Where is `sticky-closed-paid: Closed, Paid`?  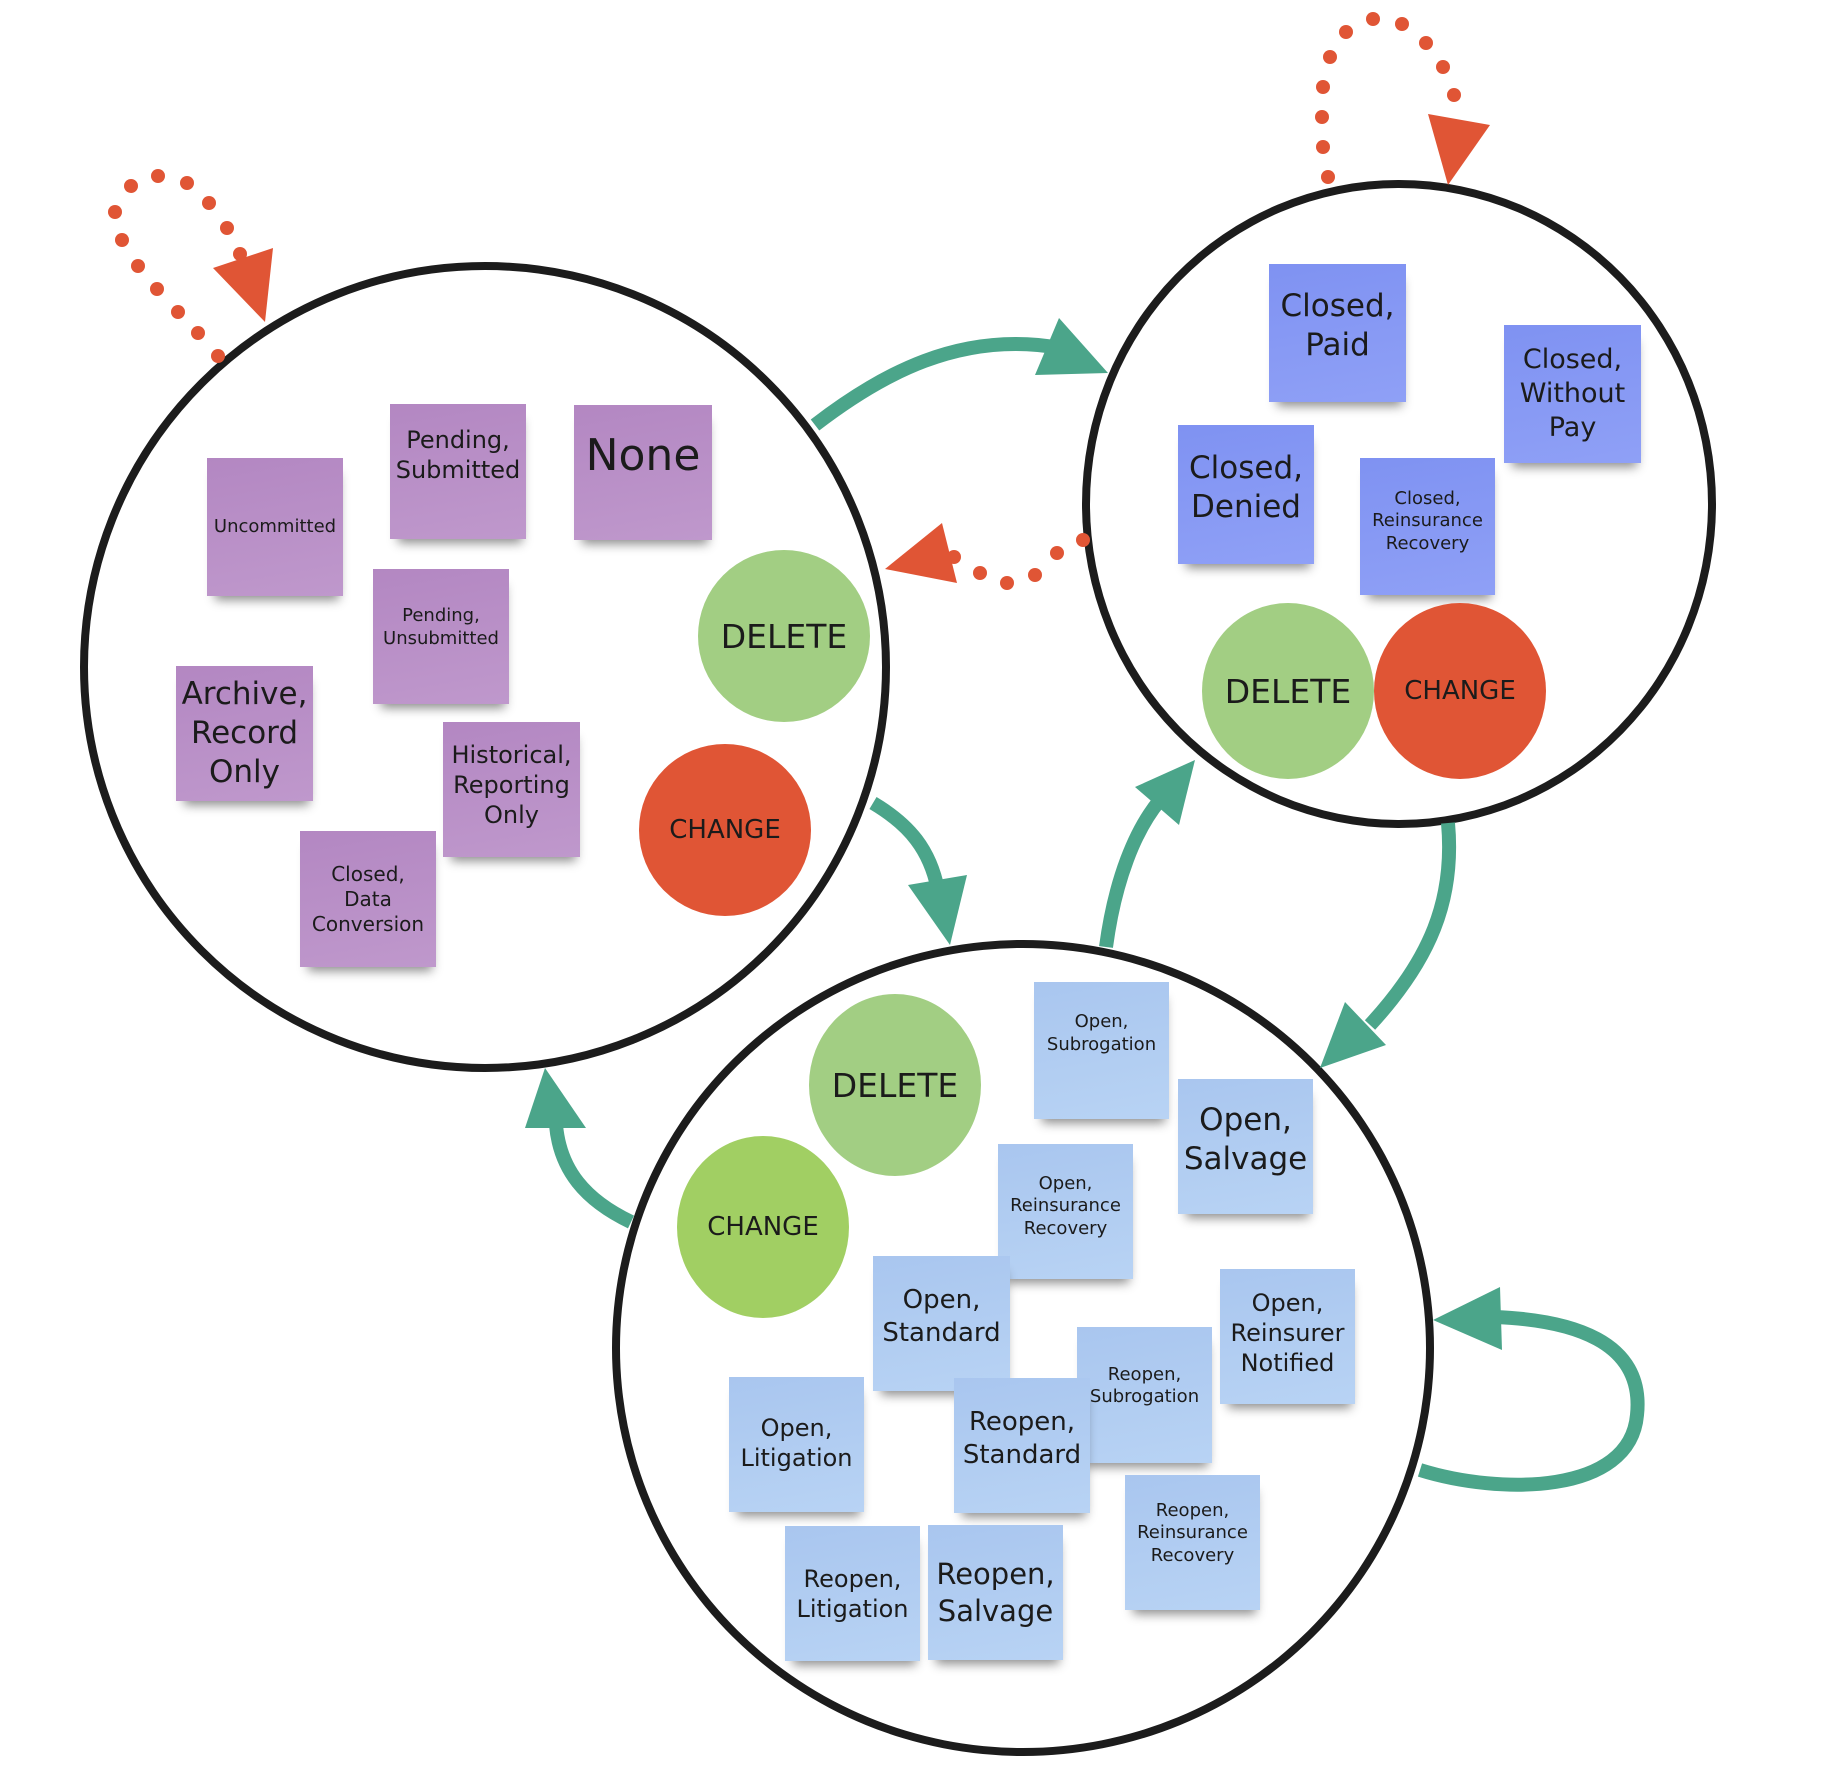
sticky-closed-paid: Closed, Paid is located at coordinates (1337, 333).